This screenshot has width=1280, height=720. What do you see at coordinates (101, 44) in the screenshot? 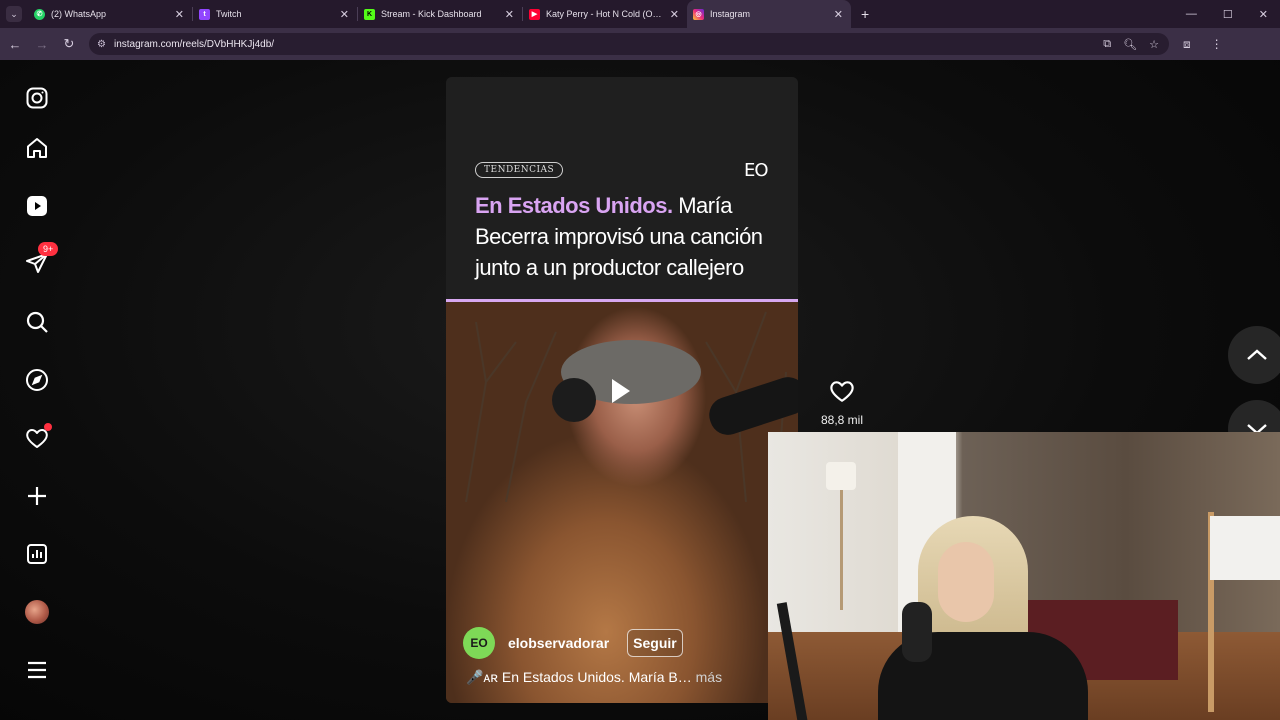
I see `site-info-icon: ⚙` at bounding box center [101, 44].